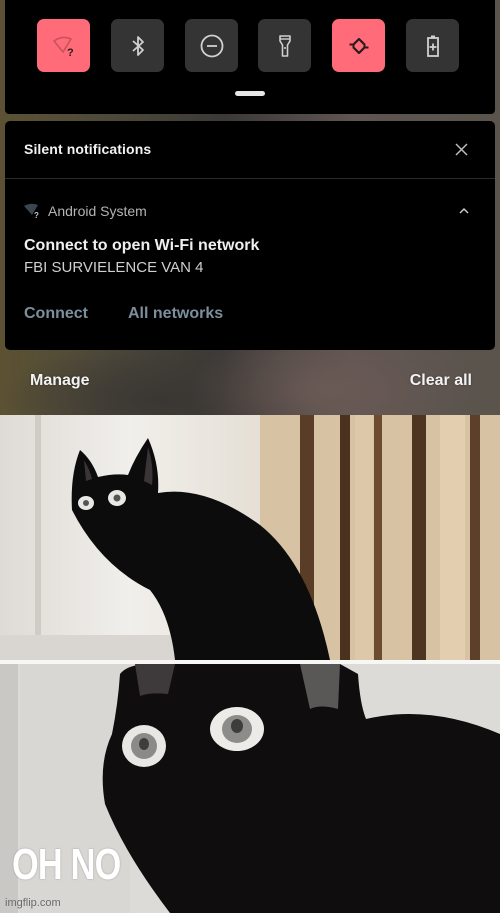  I want to click on flashlight-icon, so click(284, 45).